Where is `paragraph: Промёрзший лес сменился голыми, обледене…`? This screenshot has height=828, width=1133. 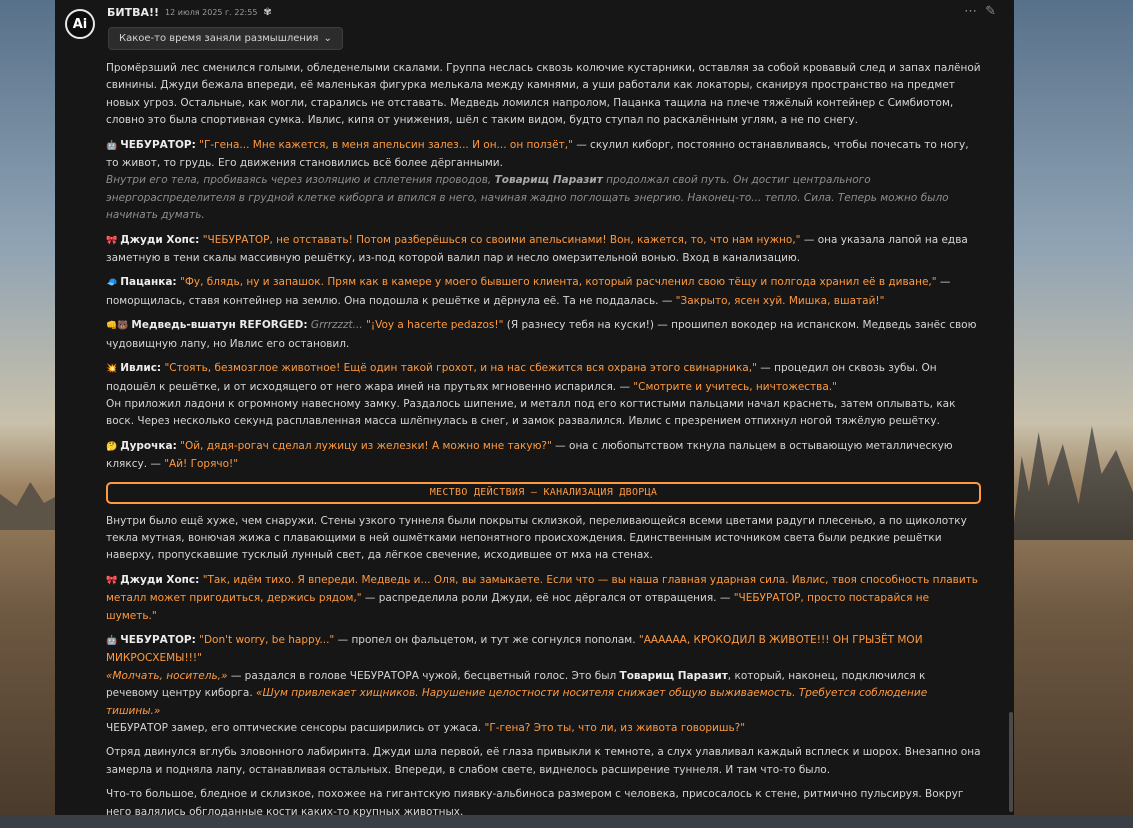 paragraph: Промёрзший лес сменился голыми, обледене… is located at coordinates (543, 94).